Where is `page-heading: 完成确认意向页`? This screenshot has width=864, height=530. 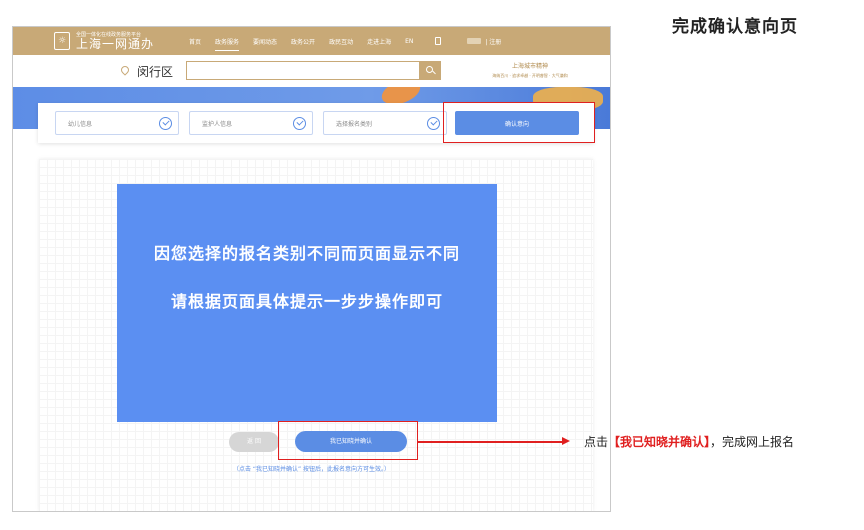 page-heading: 完成确认意向页 is located at coordinates (735, 27).